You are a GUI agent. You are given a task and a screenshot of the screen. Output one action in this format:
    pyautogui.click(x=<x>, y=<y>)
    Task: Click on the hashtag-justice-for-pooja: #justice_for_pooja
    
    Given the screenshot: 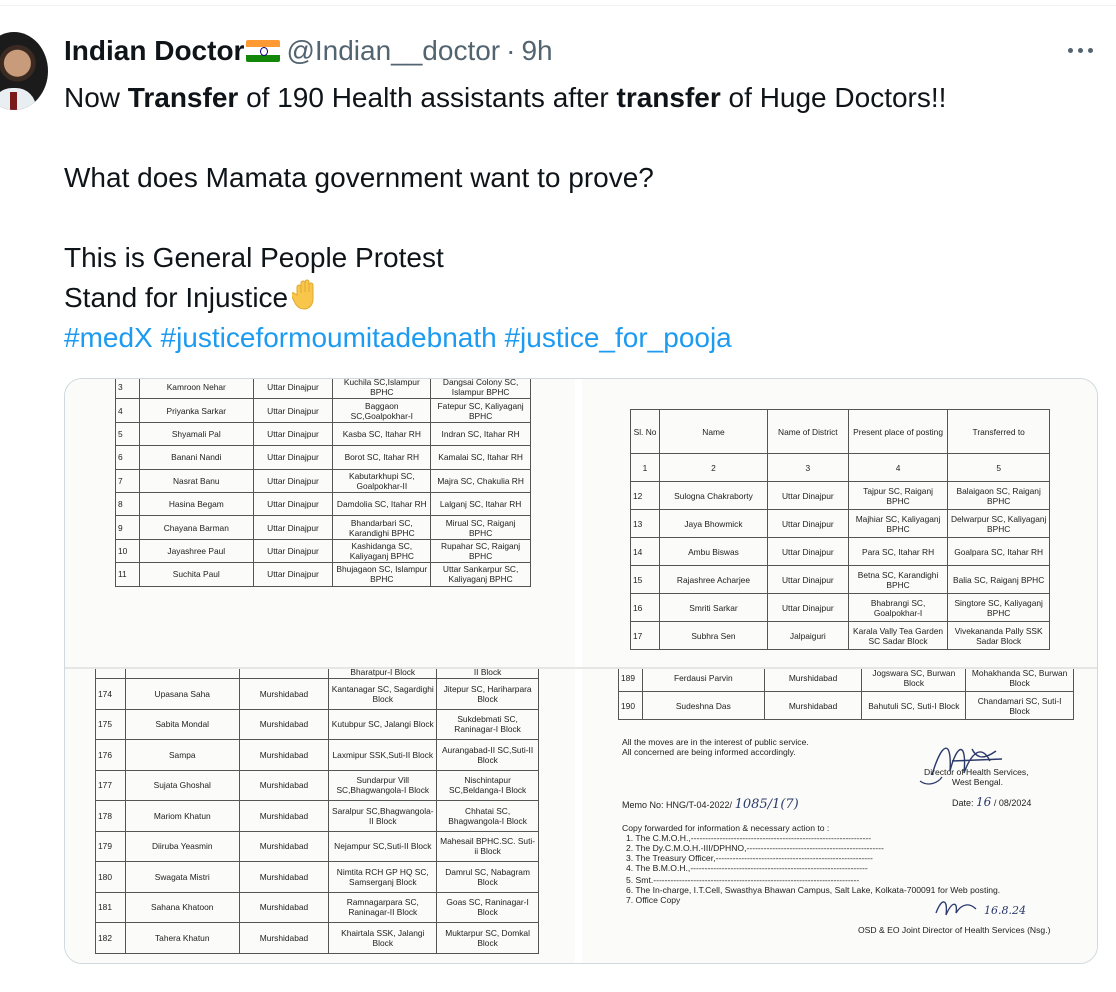 What is the action you would take?
    pyautogui.click(x=617, y=337)
    